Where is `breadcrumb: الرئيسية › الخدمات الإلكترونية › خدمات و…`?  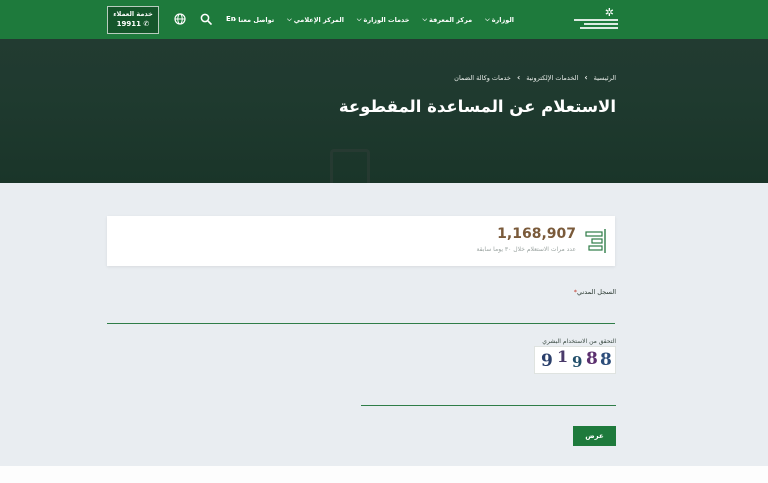
breadcrumb: الرئيسية › الخدمات الإلكترونية › خدمات و… is located at coordinates (535, 77).